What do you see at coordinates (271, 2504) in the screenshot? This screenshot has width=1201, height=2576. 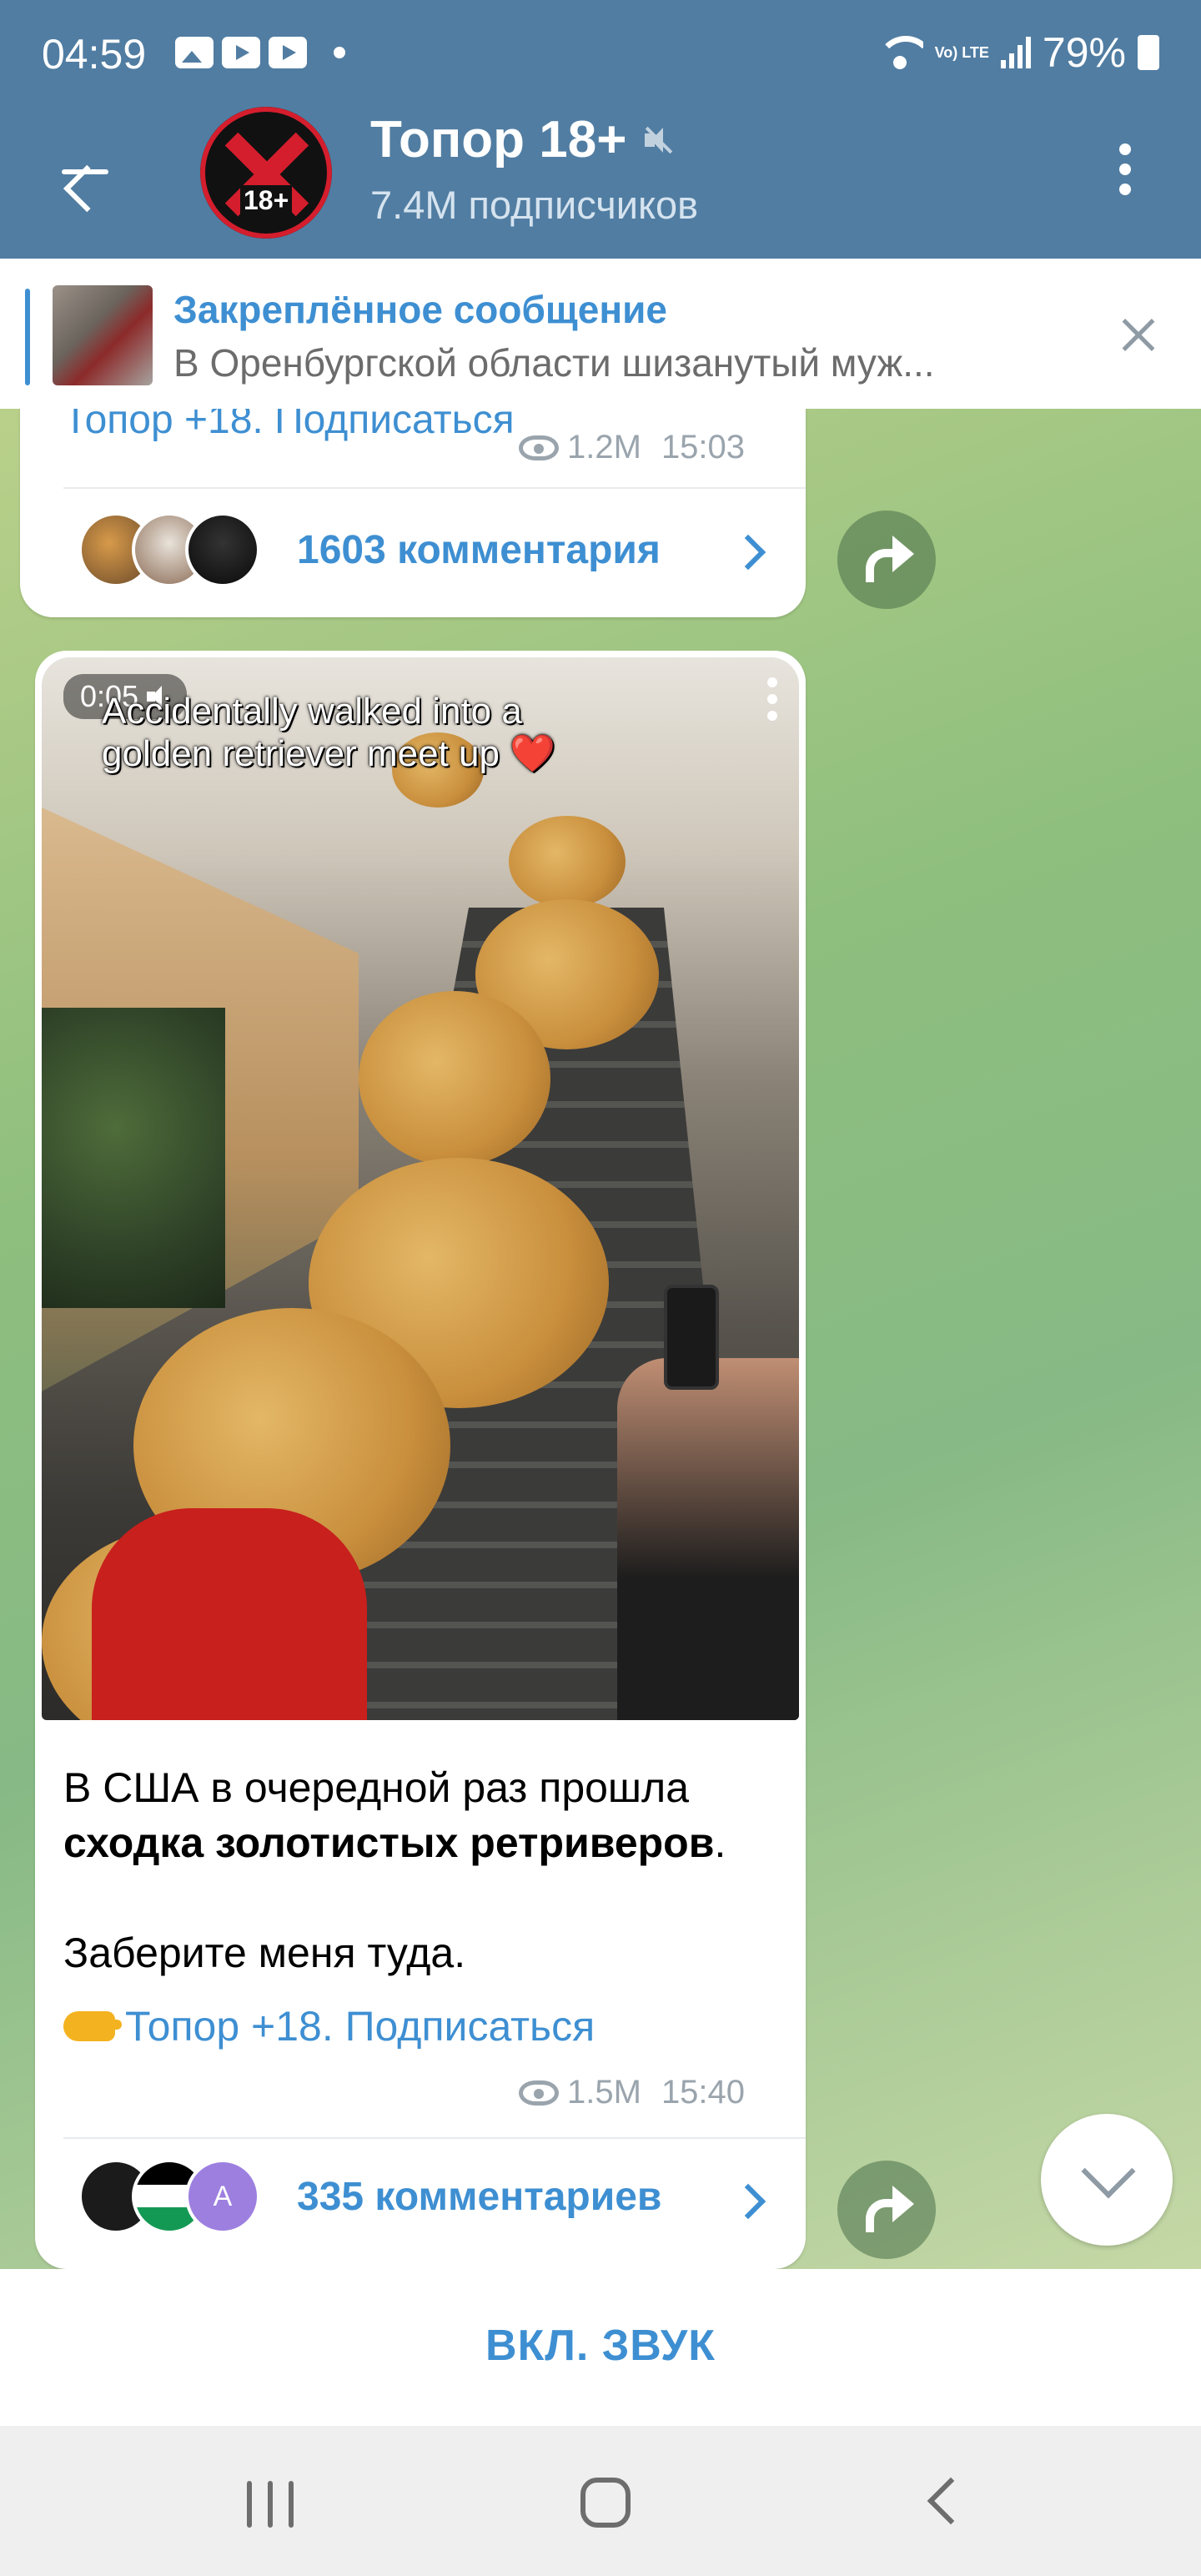 I see `recent-apps-icon` at bounding box center [271, 2504].